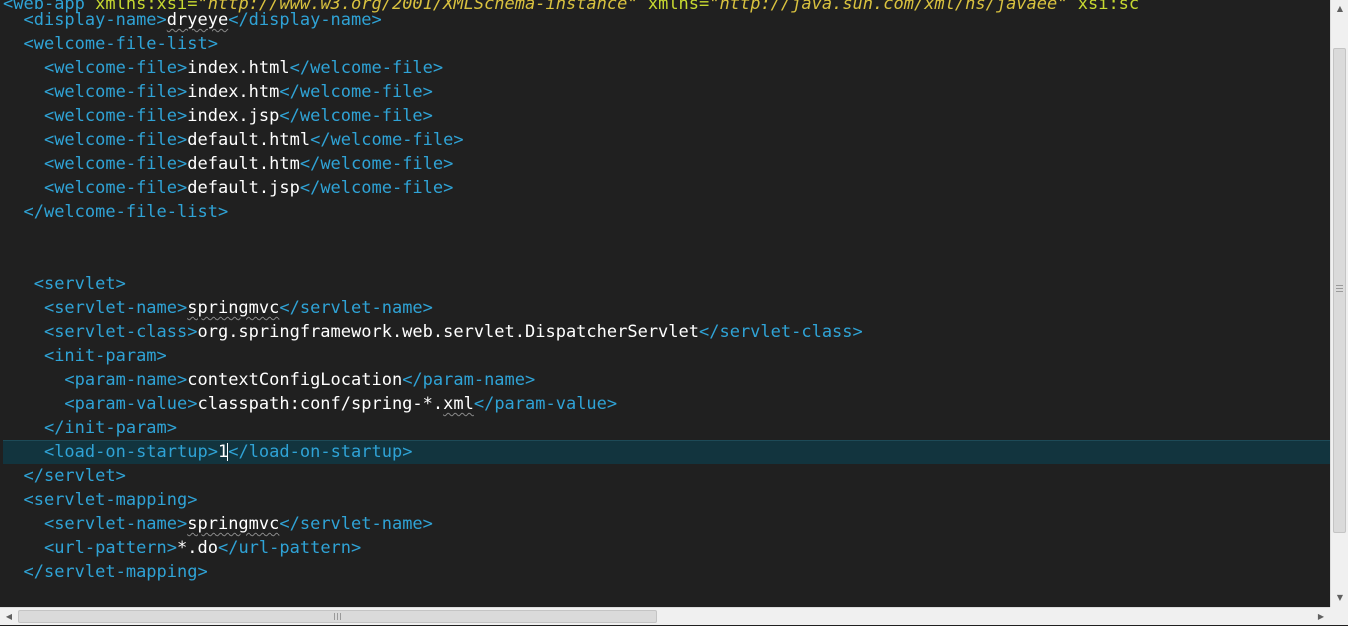 This screenshot has height=626, width=1348. I want to click on text-content: default.htm, so click(243, 164).